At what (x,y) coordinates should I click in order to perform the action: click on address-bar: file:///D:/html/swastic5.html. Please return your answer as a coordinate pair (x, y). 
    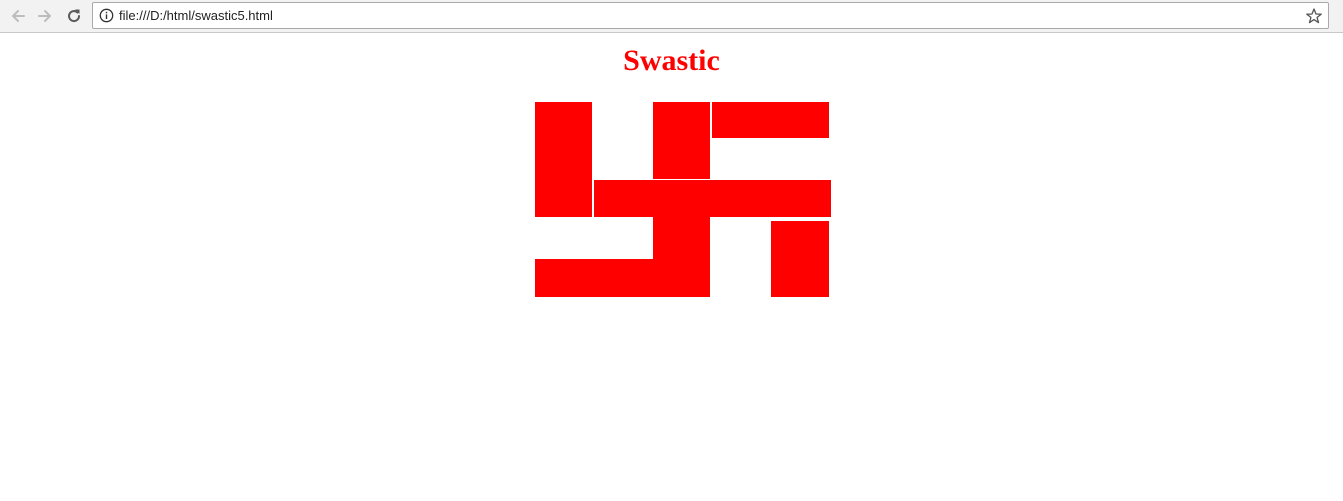
    Looking at the image, I should click on (710, 15).